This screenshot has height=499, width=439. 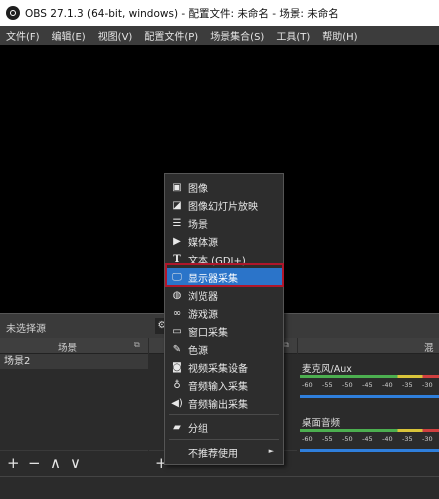 I want to click on menu-item-game-capture: ∞ 游戏源, so click(x=224, y=313).